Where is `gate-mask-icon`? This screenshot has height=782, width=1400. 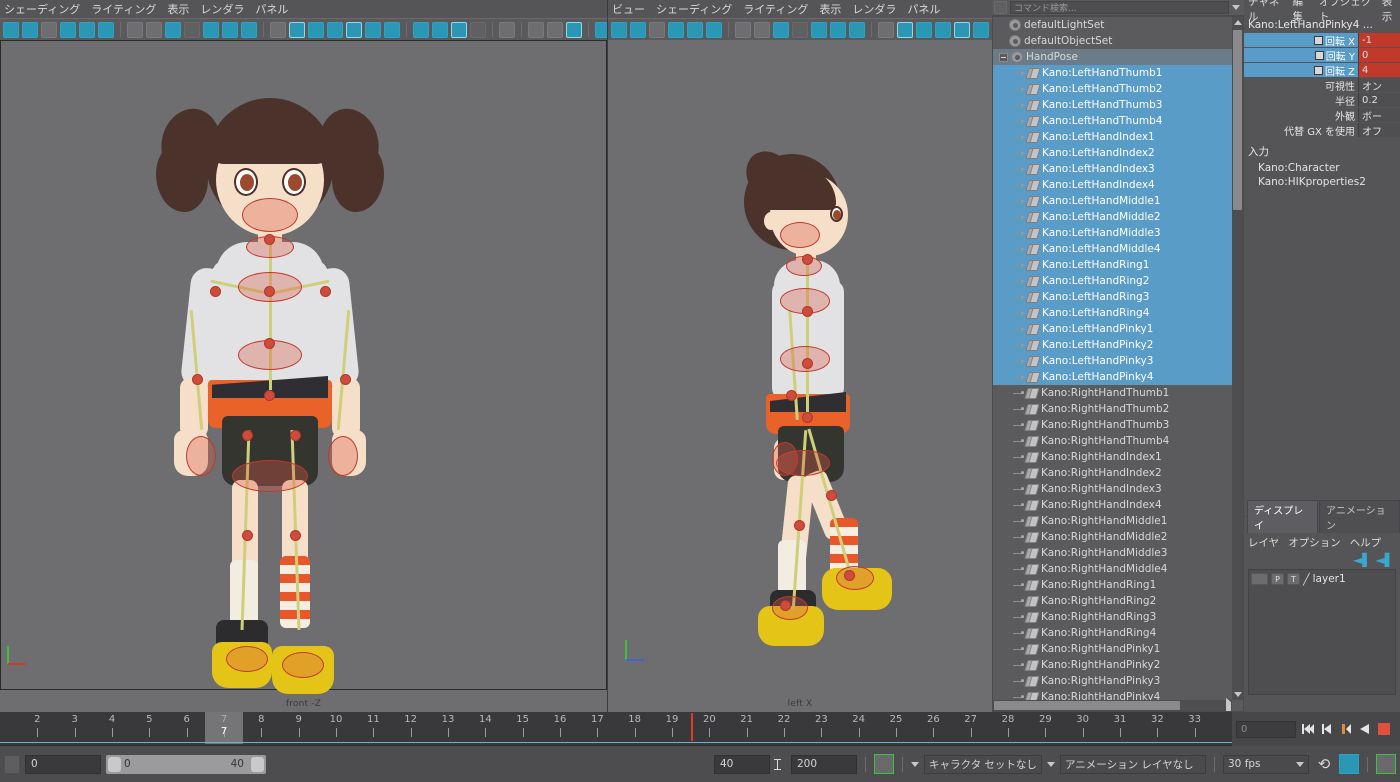 gate-mask-icon is located at coordinates (192, 29).